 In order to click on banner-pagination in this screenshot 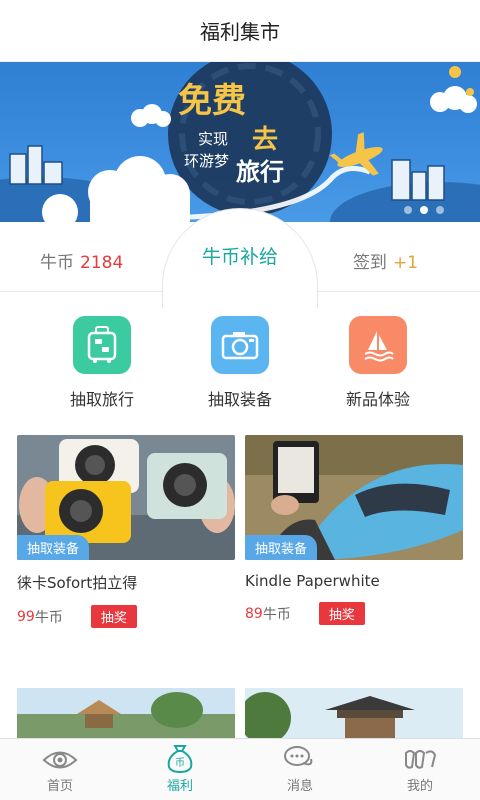, I will do `click(424, 210)`.